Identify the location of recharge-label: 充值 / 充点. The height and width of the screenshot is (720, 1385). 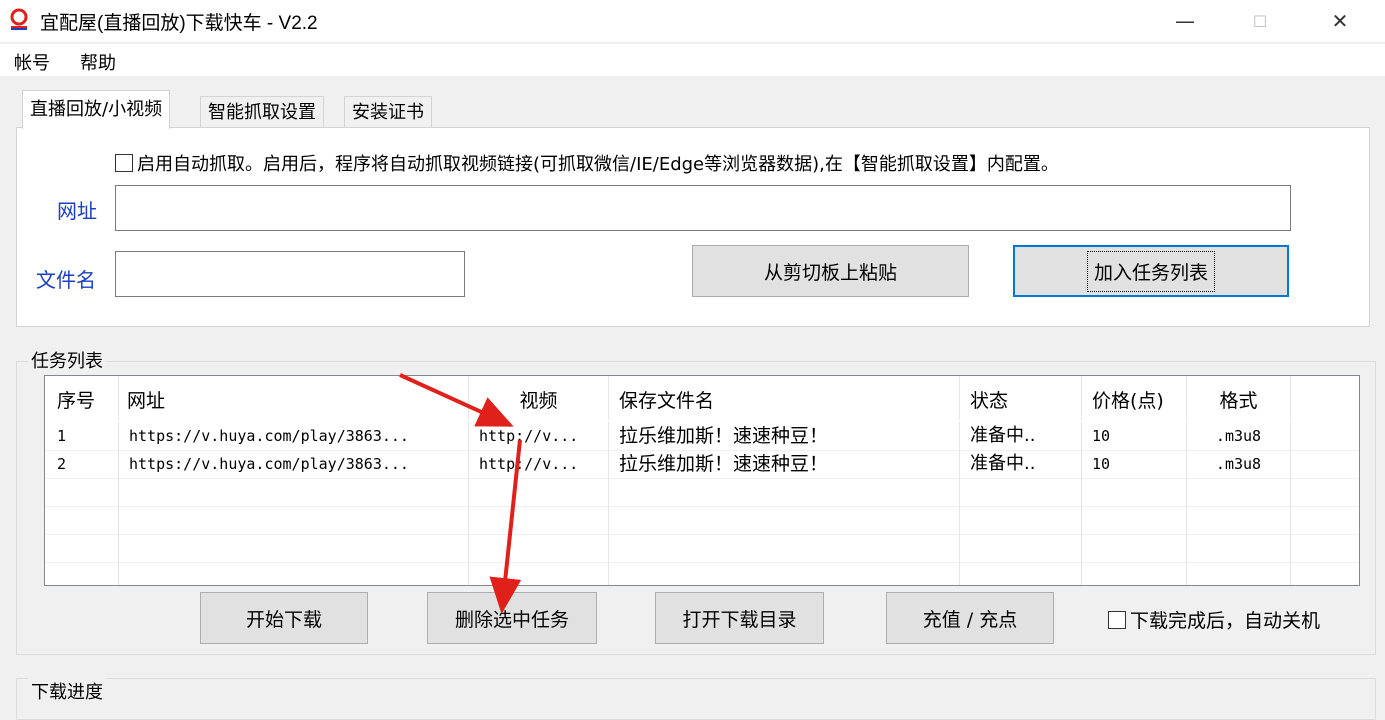
(970, 619).